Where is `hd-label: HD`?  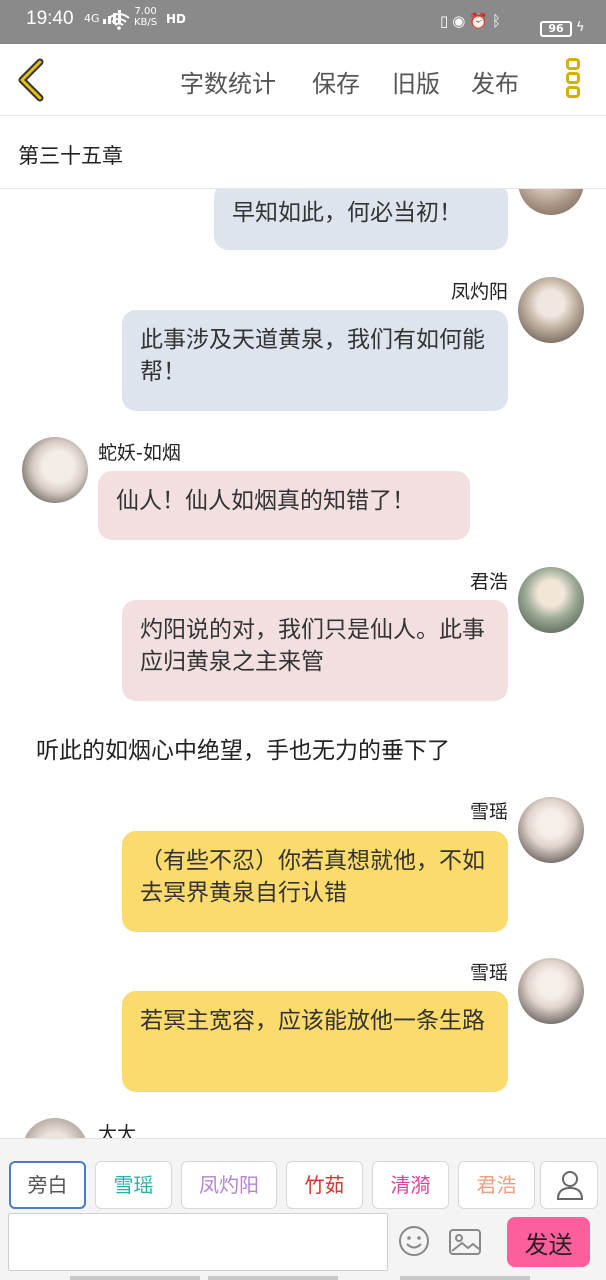 hd-label: HD is located at coordinates (176, 19).